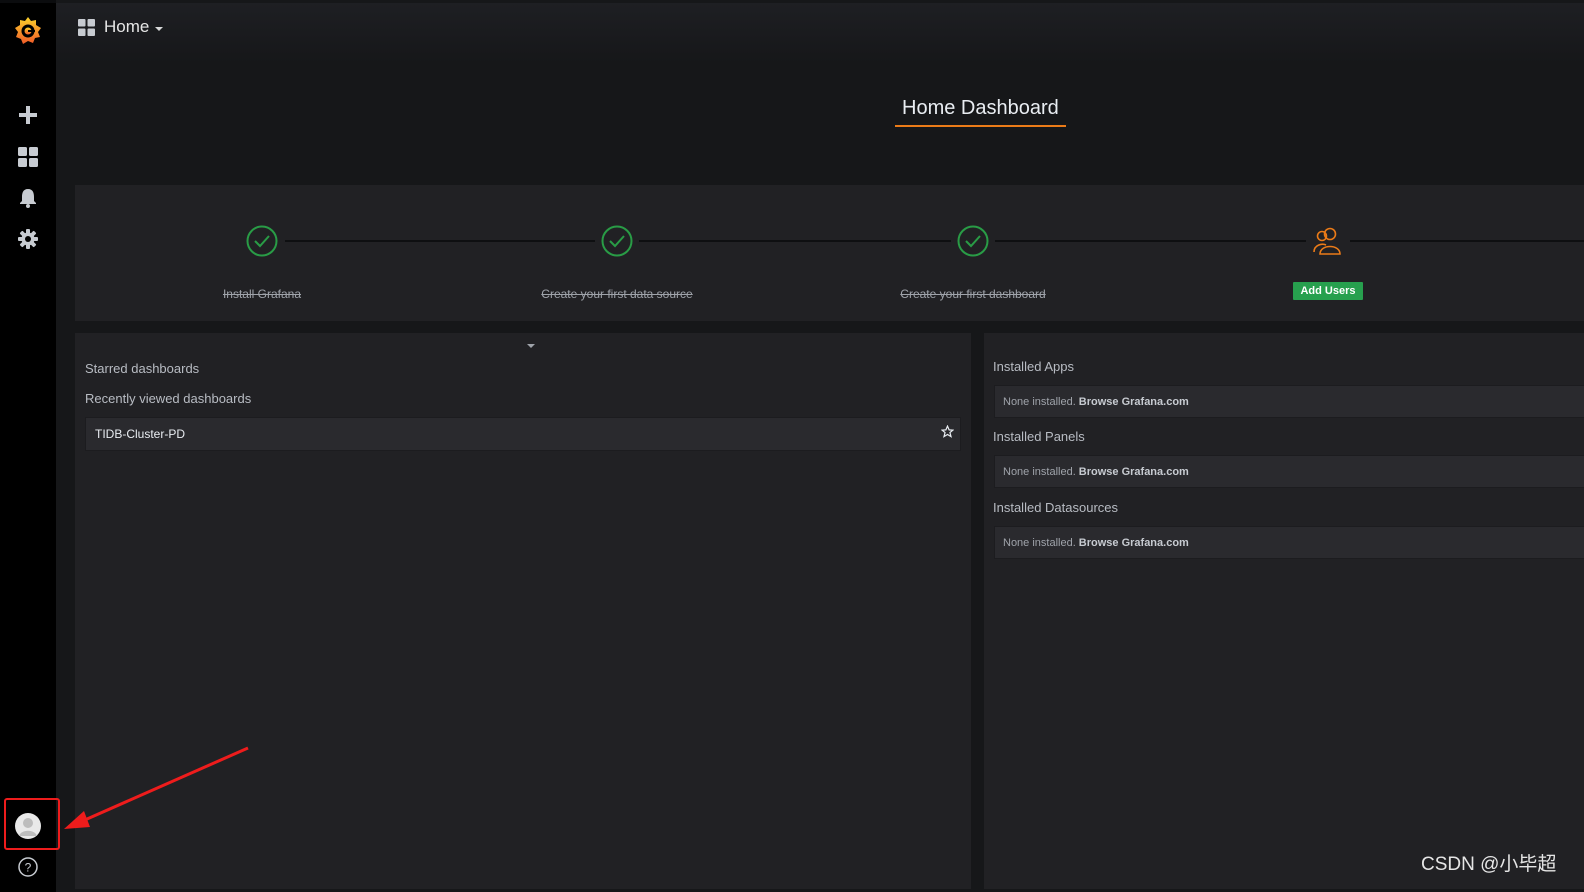  I want to click on add-users-button: Add Users, so click(1328, 291).